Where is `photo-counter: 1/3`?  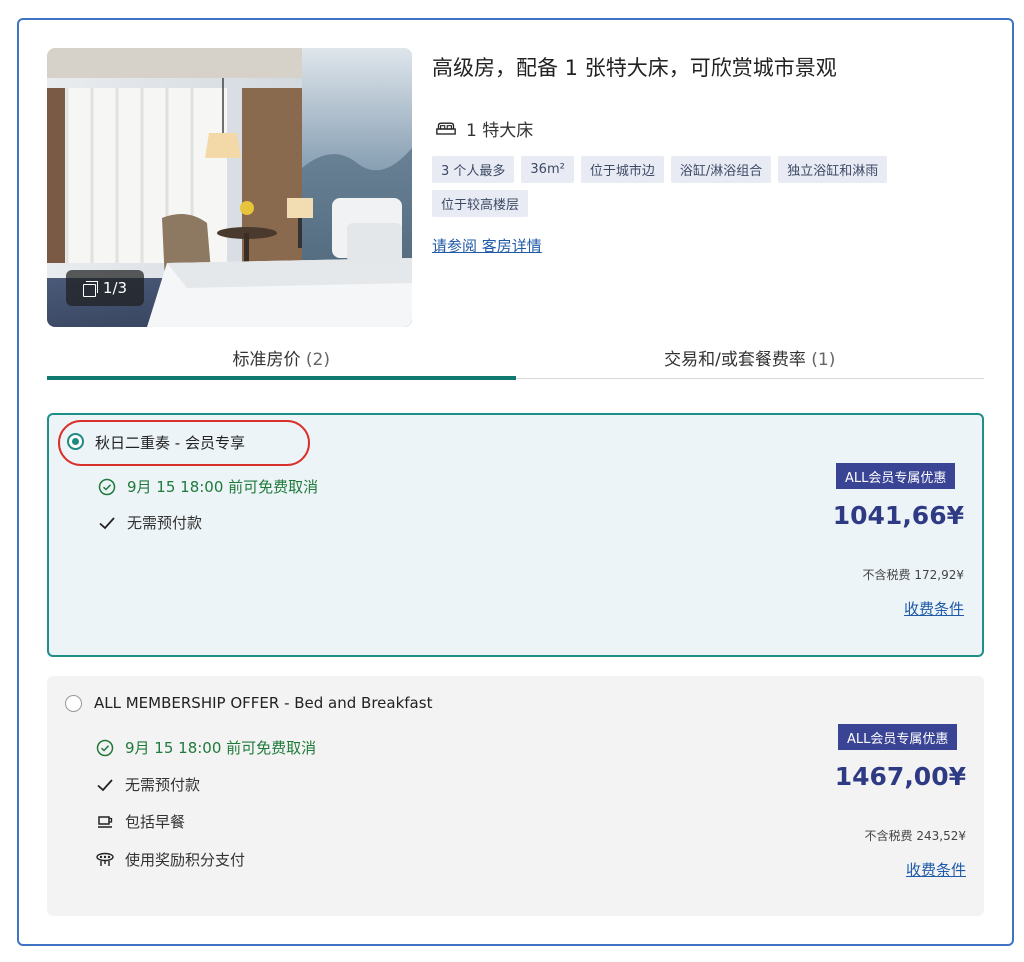 photo-counter: 1/3 is located at coordinates (105, 288).